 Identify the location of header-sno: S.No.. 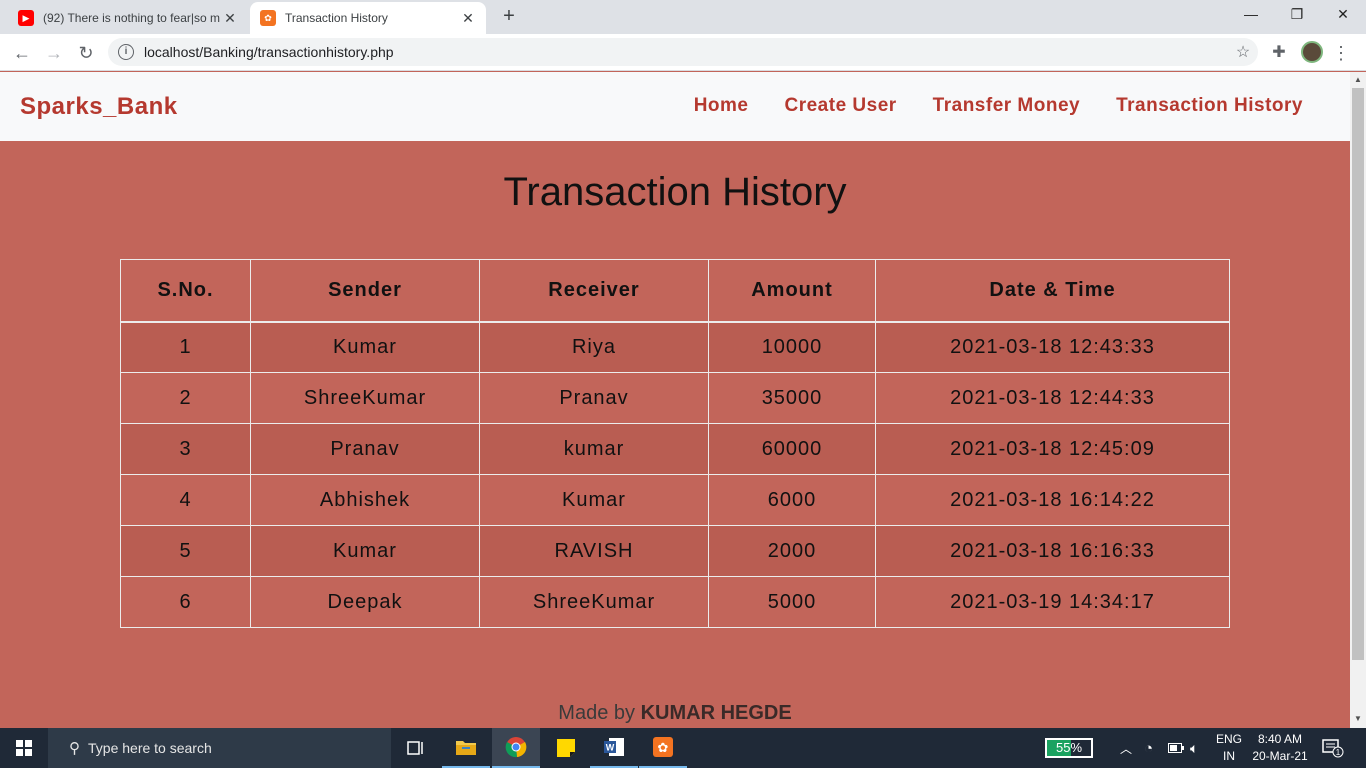
(185, 291).